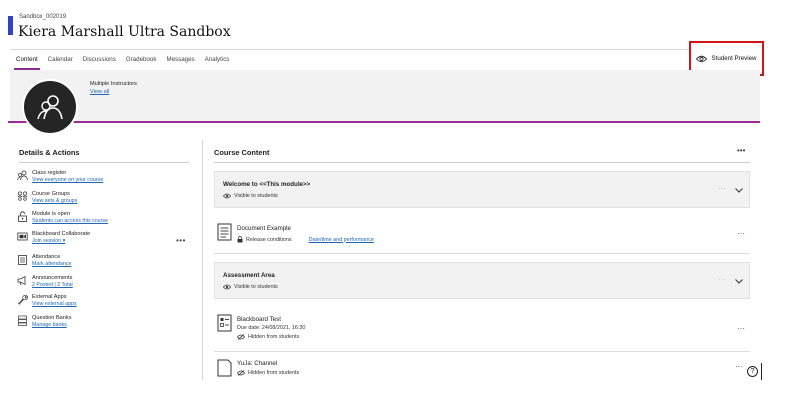 This screenshot has width=793, height=406. Describe the element at coordinates (385, 96) in the screenshot. I see `course-banner` at that location.